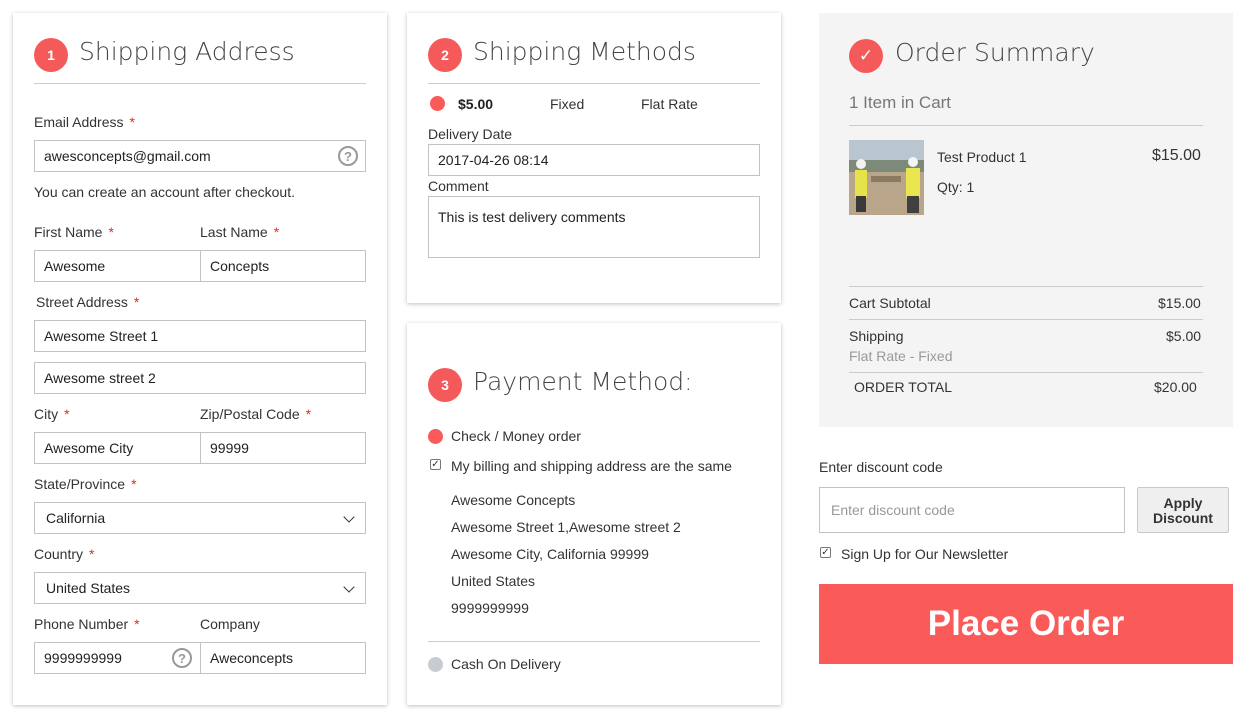 This screenshot has height=720, width=1244. I want to click on shipping-carrier-name: Flat Rate, so click(669, 104).